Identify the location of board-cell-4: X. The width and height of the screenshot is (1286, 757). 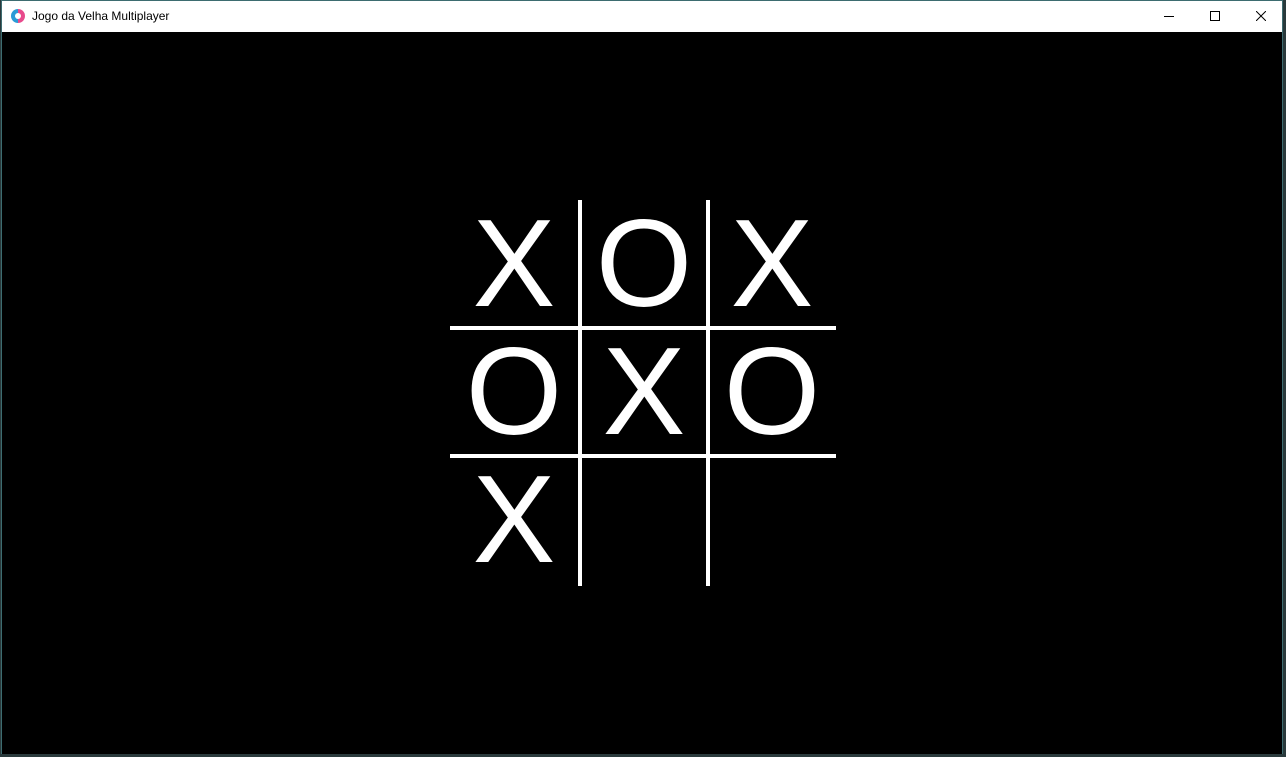
(644, 392).